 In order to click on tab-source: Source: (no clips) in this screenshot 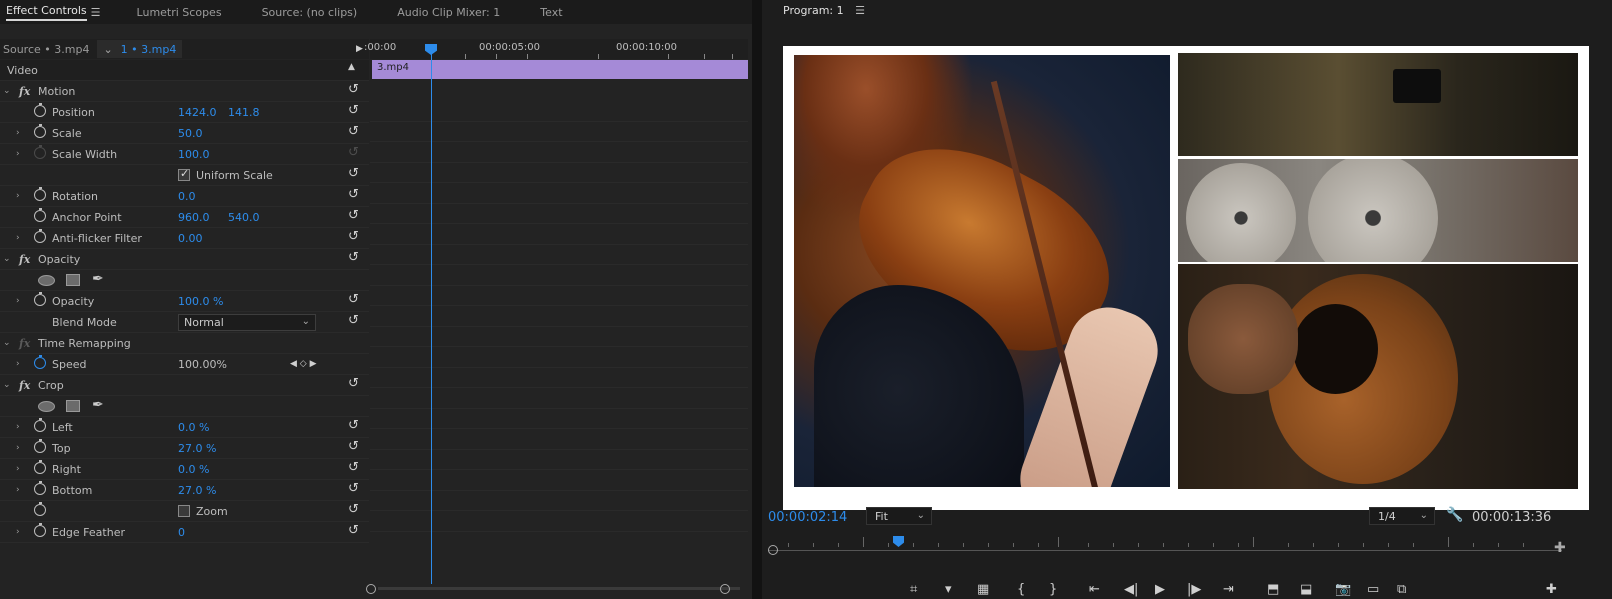, I will do `click(310, 12)`.